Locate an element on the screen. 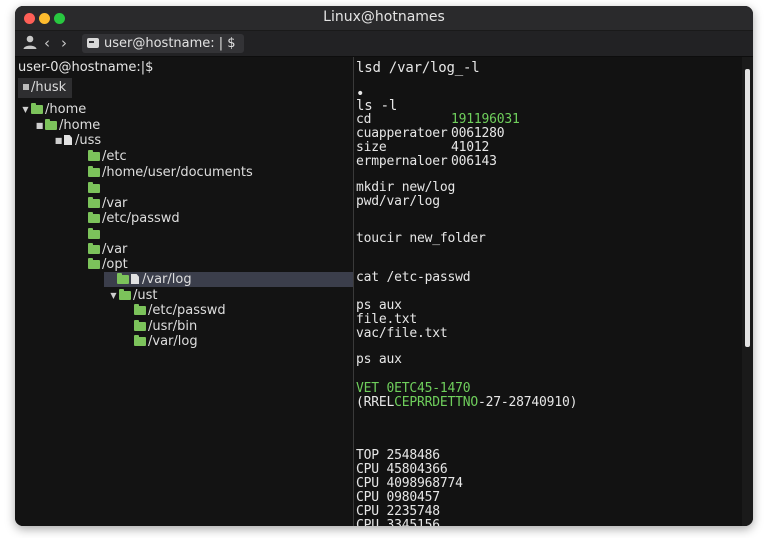 This screenshot has width=768, height=538. window-title: Linux@hotnames is located at coordinates (384, 17).